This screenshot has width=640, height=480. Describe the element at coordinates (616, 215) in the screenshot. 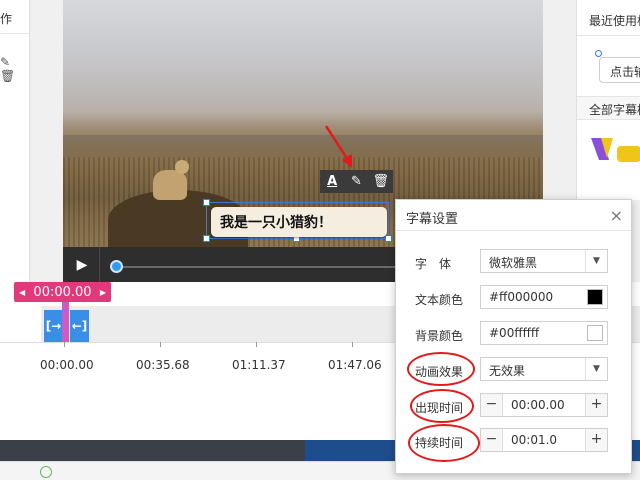

I see `close-icon: ×` at that location.